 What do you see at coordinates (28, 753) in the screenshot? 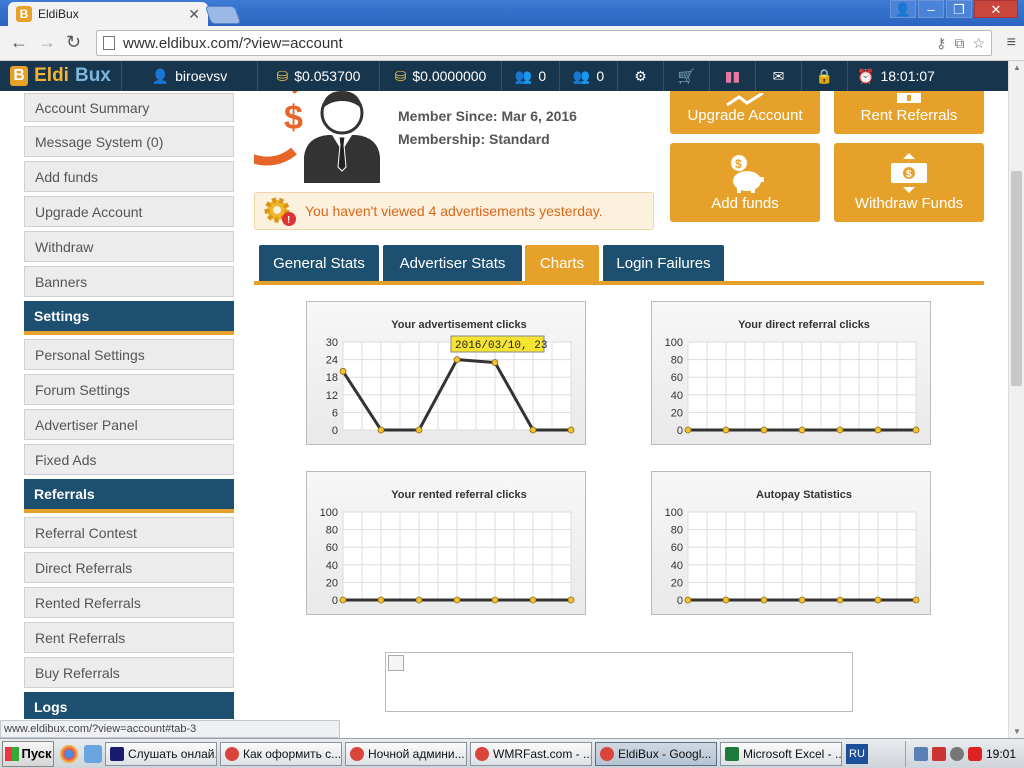
I see `start-button: Пуск` at bounding box center [28, 753].